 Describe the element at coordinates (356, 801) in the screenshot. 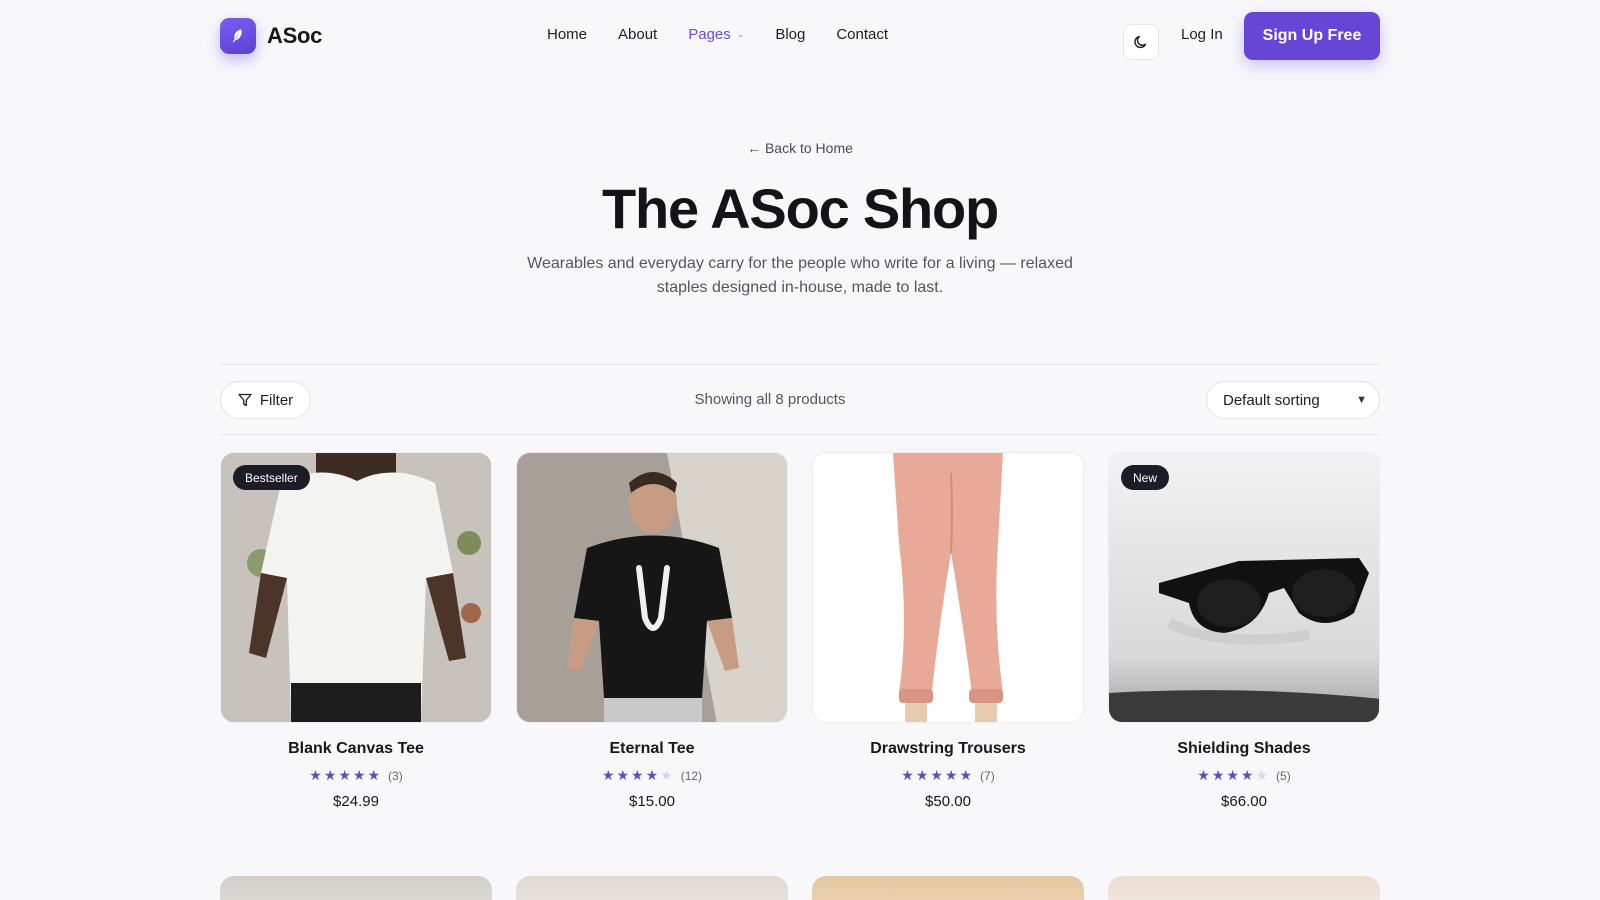

I see `product-price: $24.99` at that location.